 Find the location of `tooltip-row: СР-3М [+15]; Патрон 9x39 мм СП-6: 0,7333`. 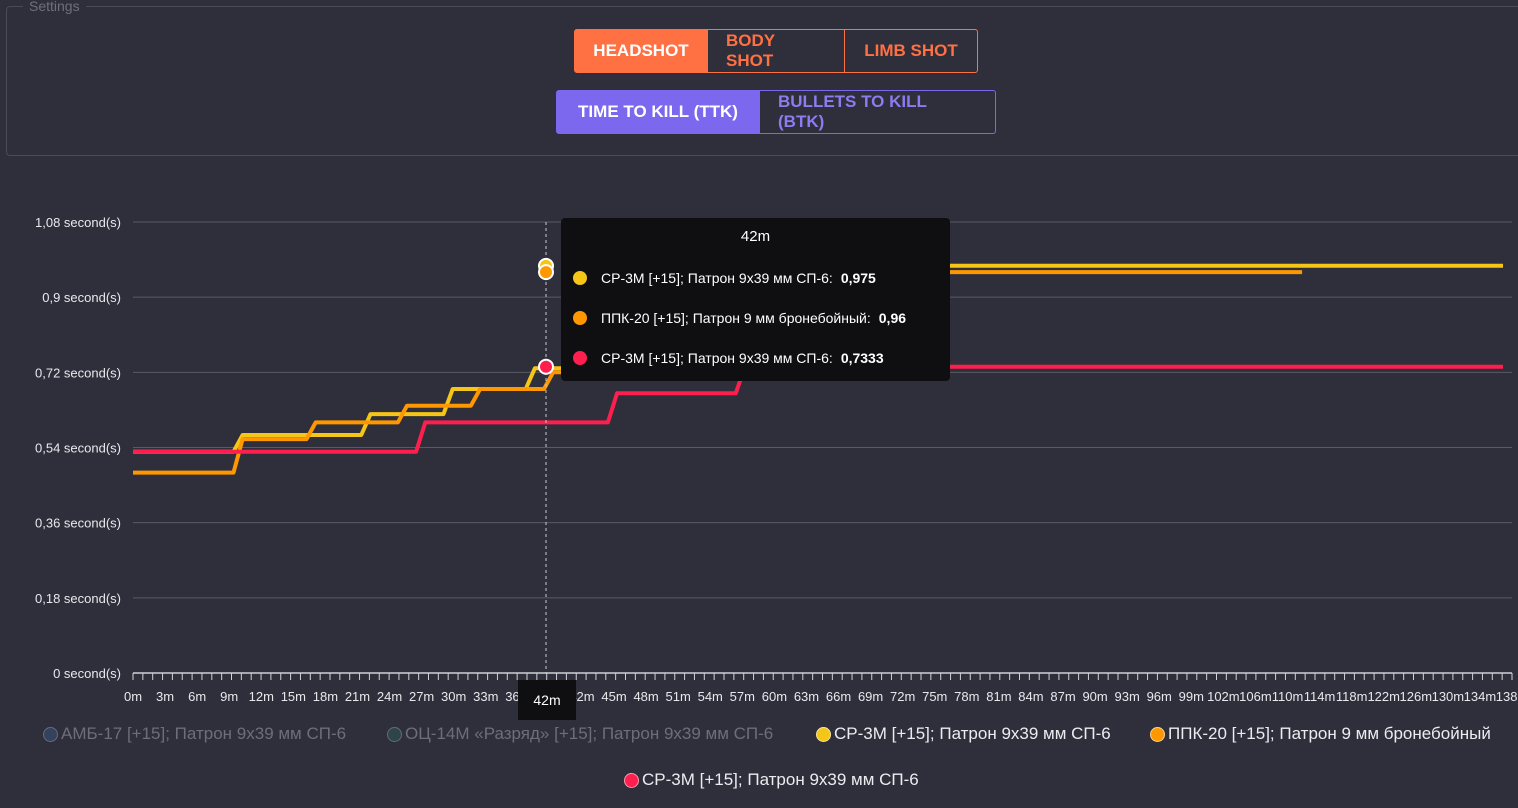

tooltip-row: СР-3М [+15]; Патрон 9x39 мм СП-6: 0,7333 is located at coordinates (728, 358).